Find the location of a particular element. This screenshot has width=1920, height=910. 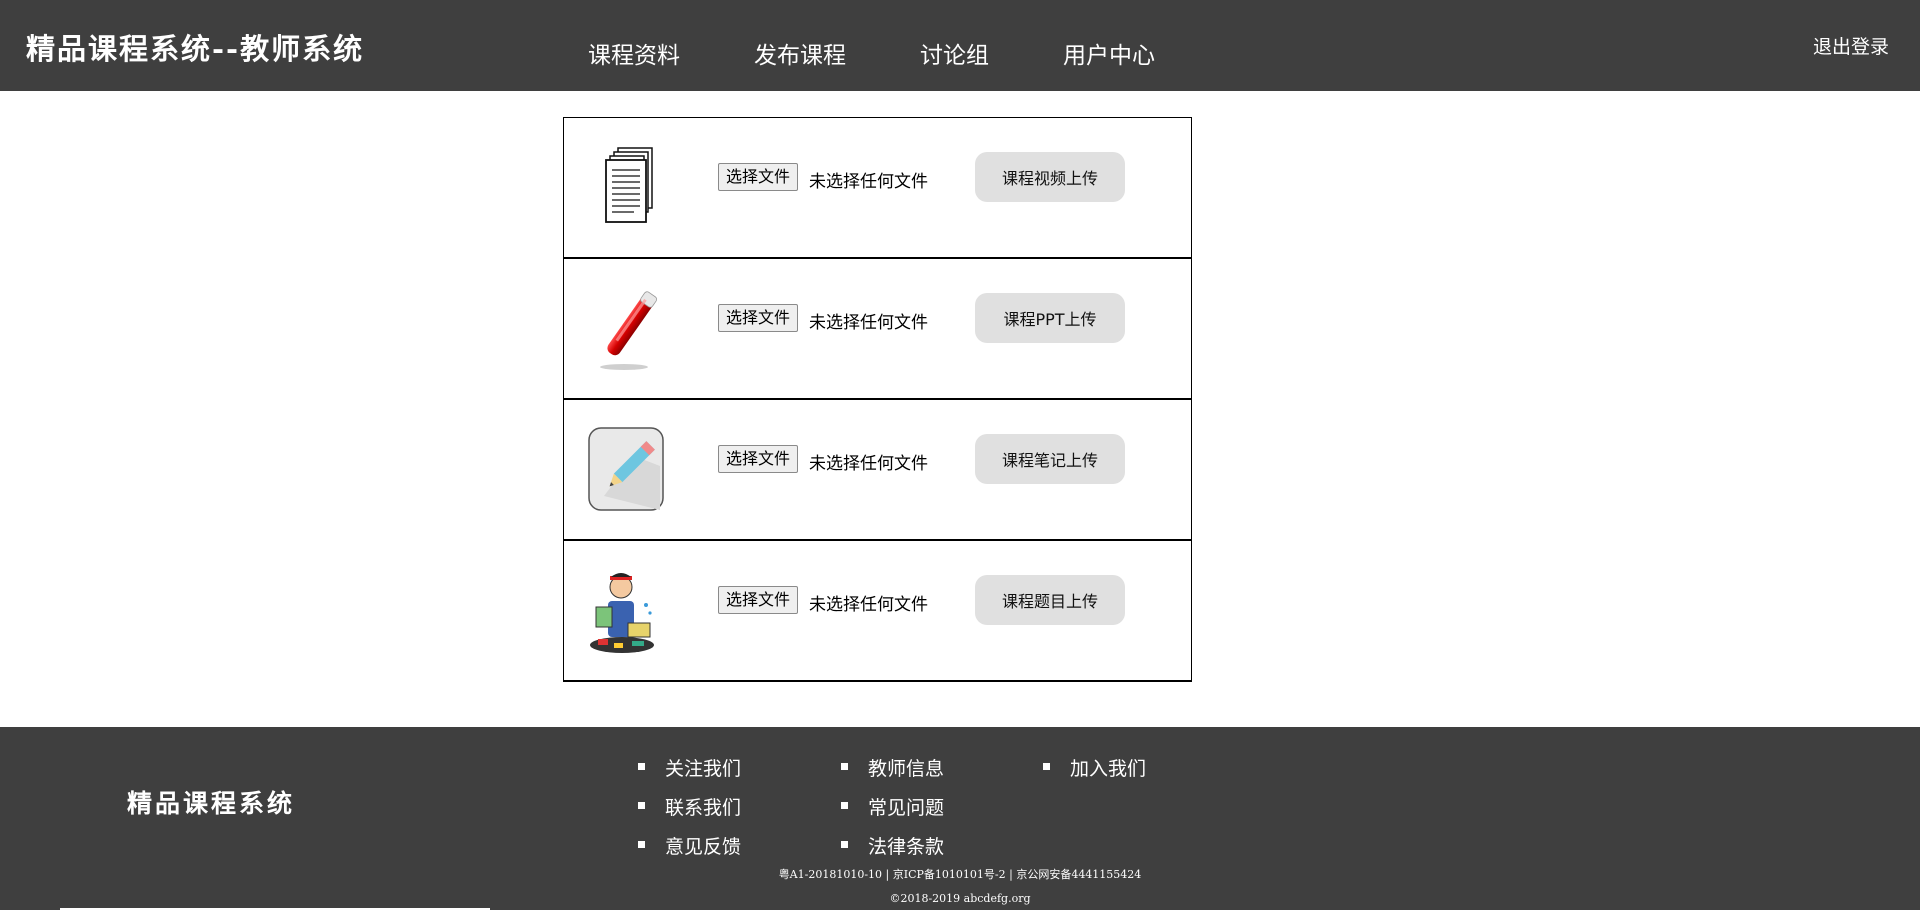

footer-col-3: 加入我们 is located at coordinates (1094, 773).